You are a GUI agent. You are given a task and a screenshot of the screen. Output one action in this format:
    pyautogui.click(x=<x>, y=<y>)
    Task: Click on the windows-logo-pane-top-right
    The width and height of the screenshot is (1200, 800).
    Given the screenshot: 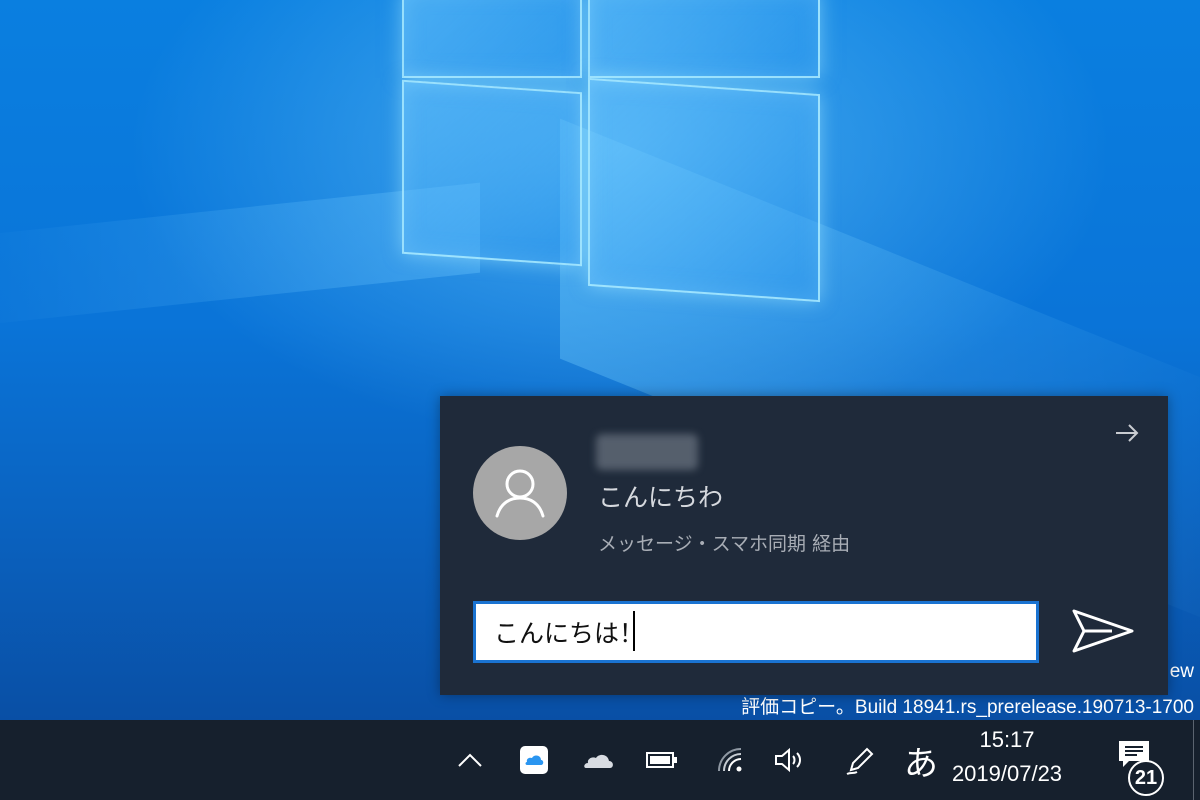 What is the action you would take?
    pyautogui.click(x=704, y=39)
    